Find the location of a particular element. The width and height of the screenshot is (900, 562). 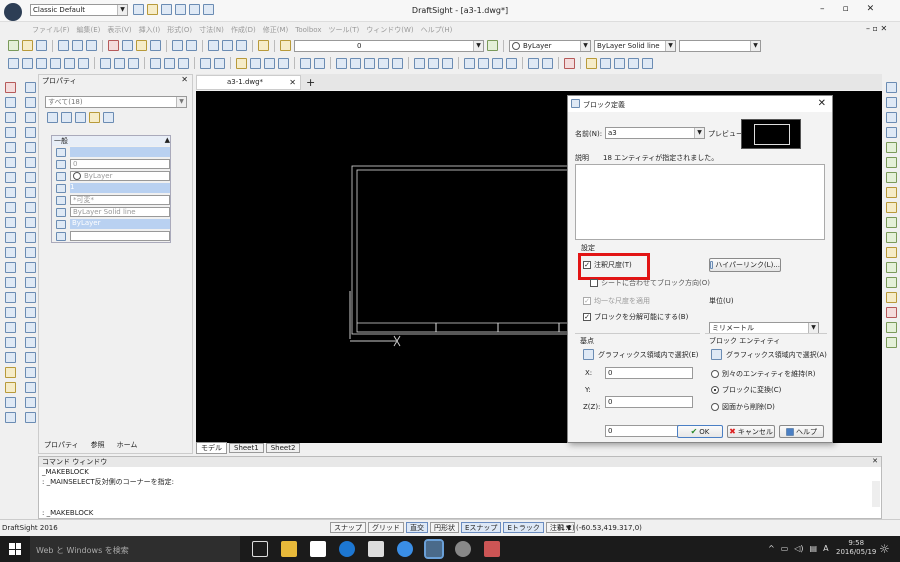

polyline-icon is located at coordinates (27, 63).